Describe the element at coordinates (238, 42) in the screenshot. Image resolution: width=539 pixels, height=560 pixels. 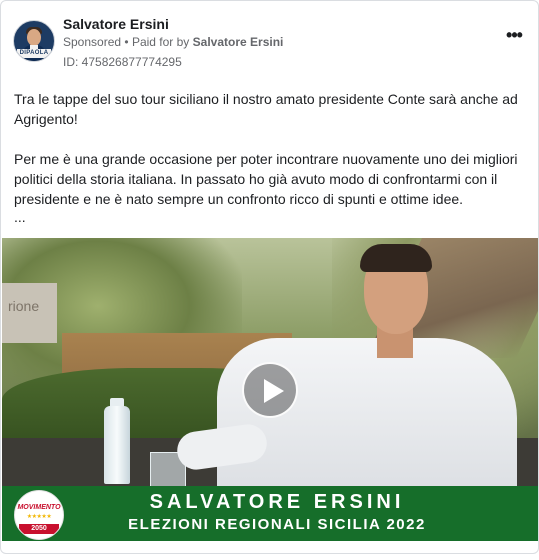
I see `paid-for-name: Salvatore Ersini` at that location.